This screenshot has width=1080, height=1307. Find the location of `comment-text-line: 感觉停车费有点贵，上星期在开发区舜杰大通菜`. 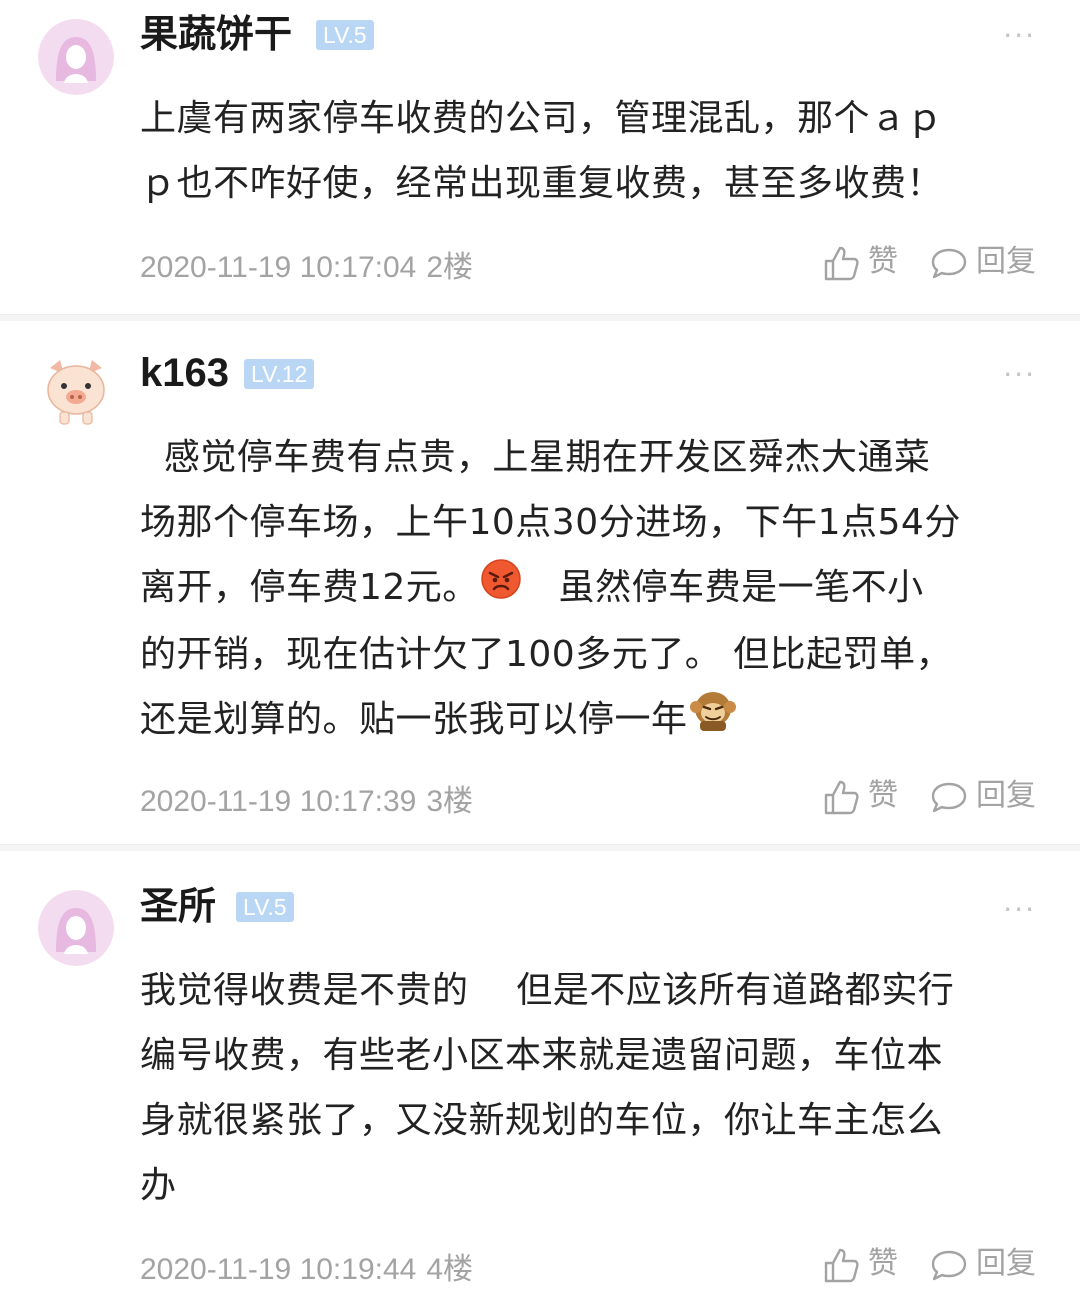

comment-text-line: 感觉停车费有点贵，上星期在开发区舜杰大通菜 is located at coordinates (535, 457).